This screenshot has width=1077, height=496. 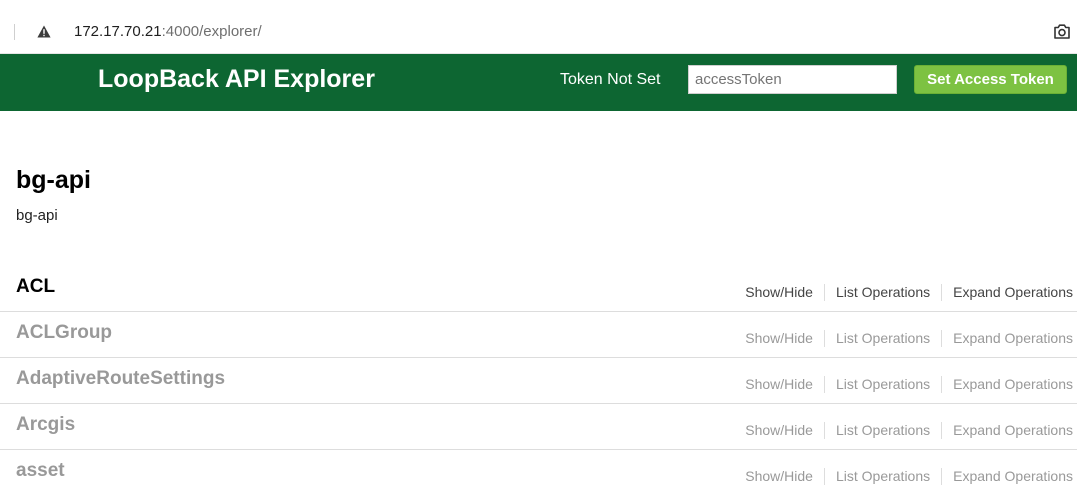 What do you see at coordinates (236, 79) in the screenshot?
I see `explorer-logo-title: LoopBack API Explorer` at bounding box center [236, 79].